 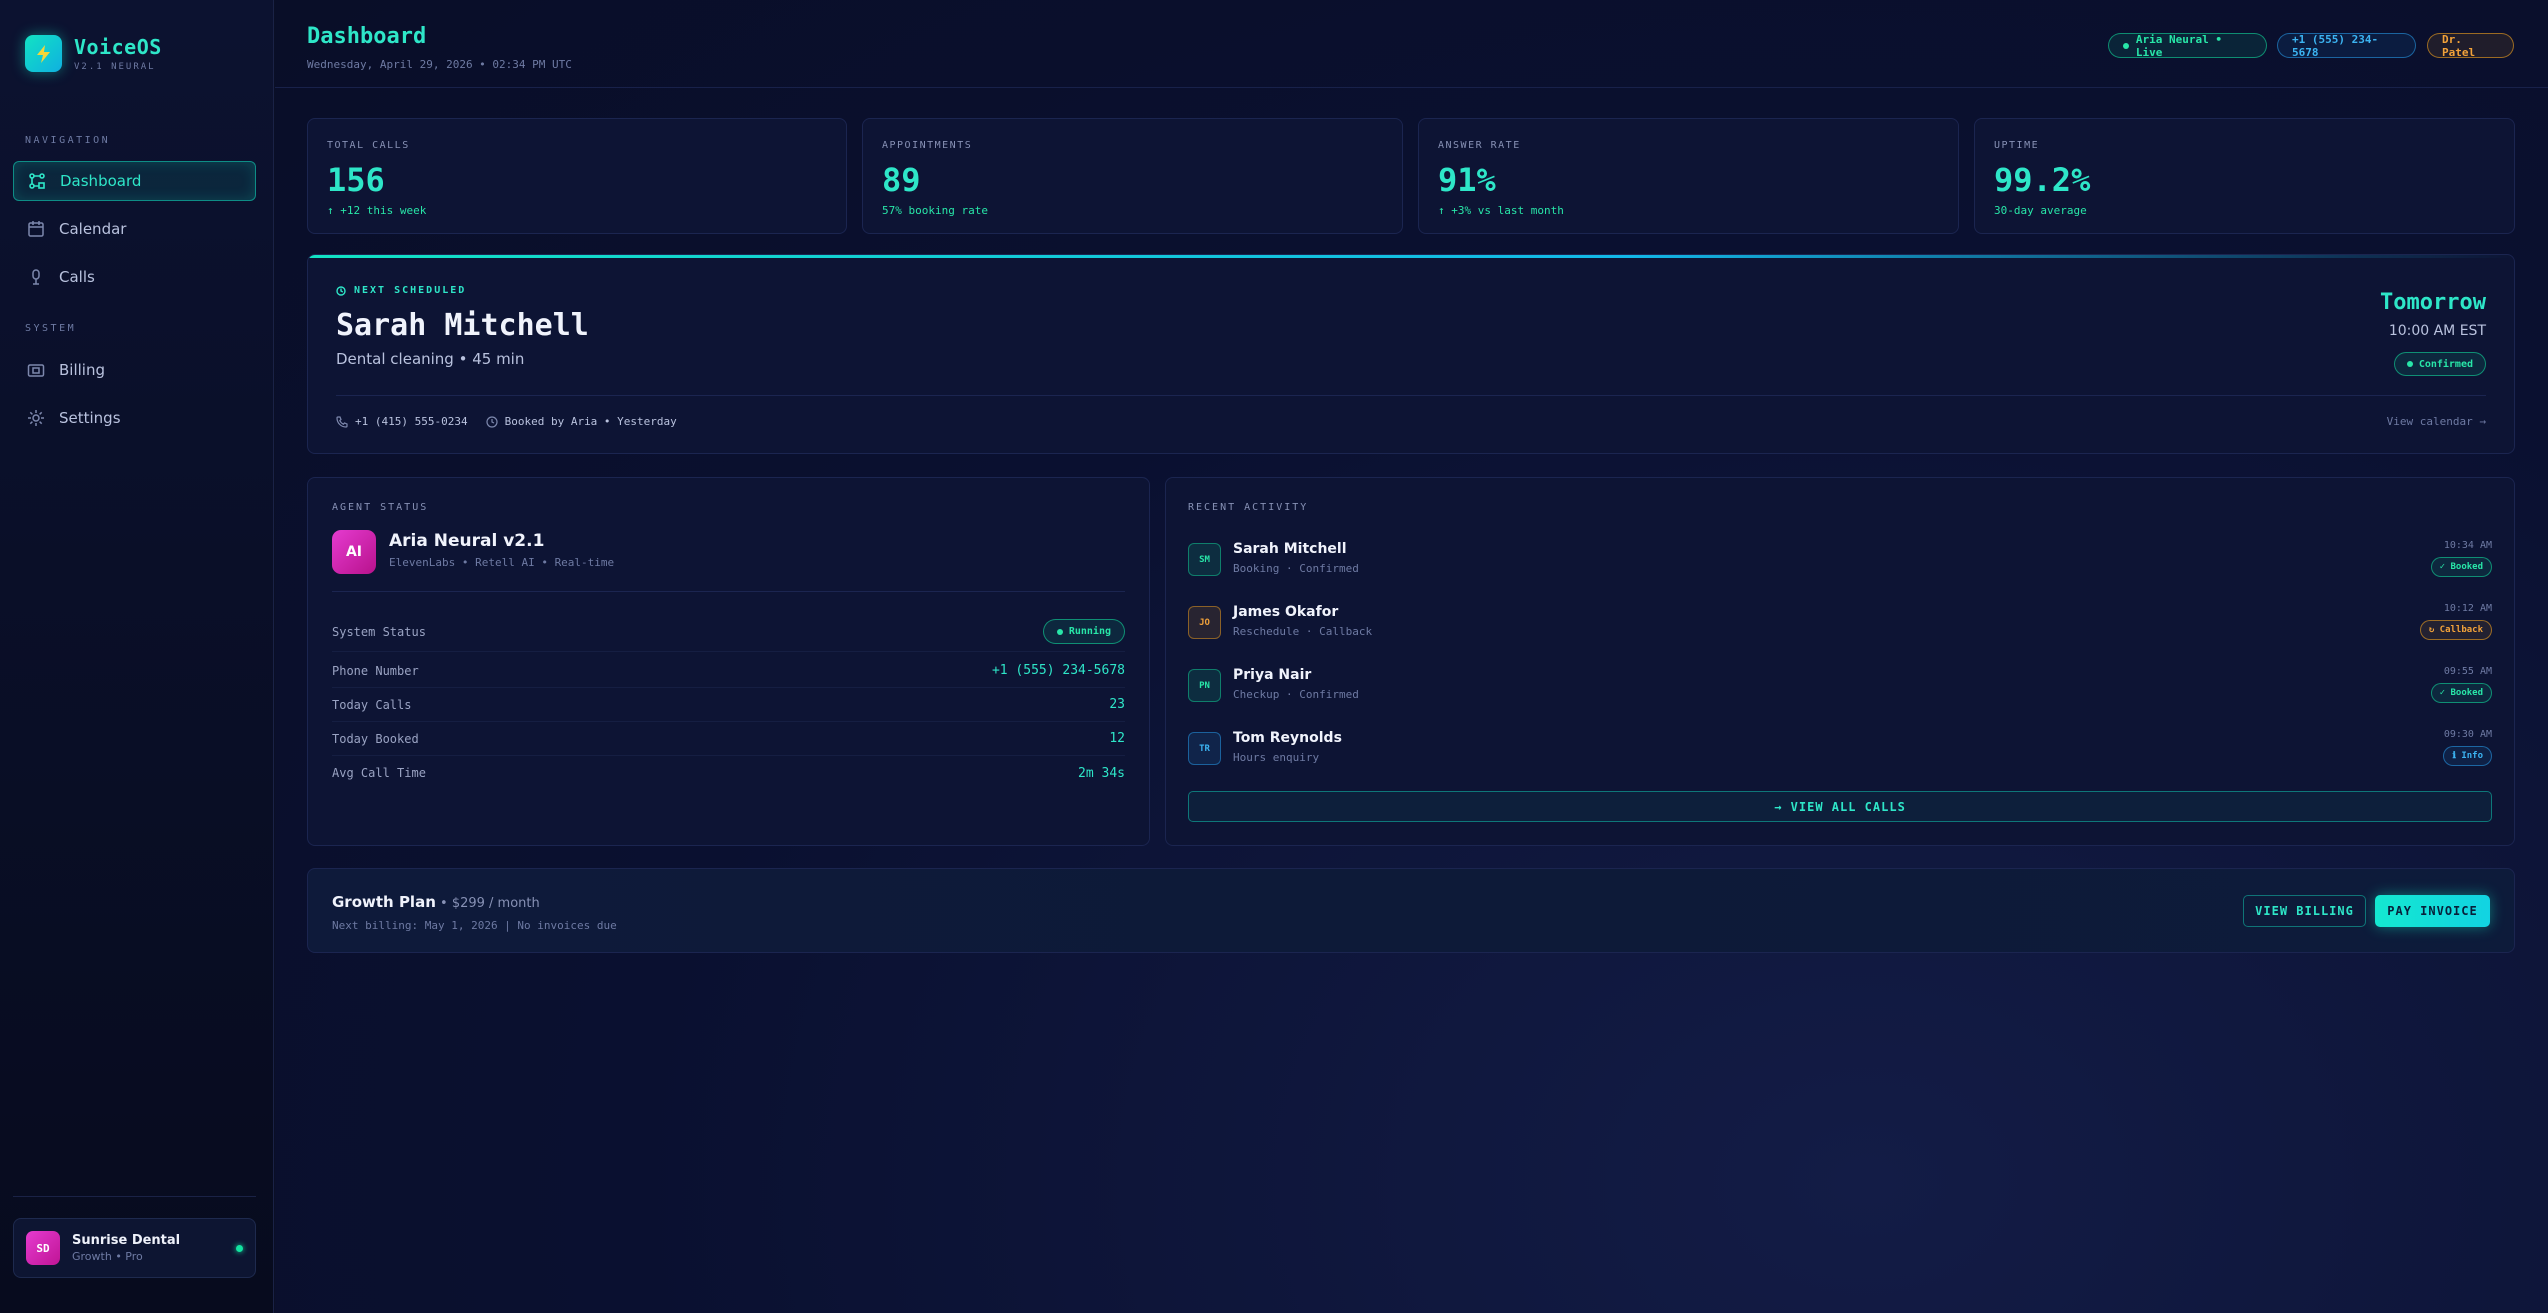 What do you see at coordinates (372, 704) in the screenshot?
I see `row-key: Today Calls` at bounding box center [372, 704].